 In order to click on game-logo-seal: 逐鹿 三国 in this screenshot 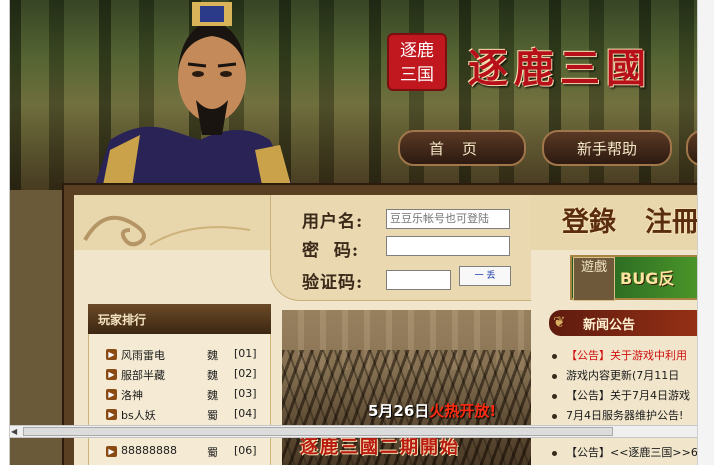, I will do `click(417, 62)`.